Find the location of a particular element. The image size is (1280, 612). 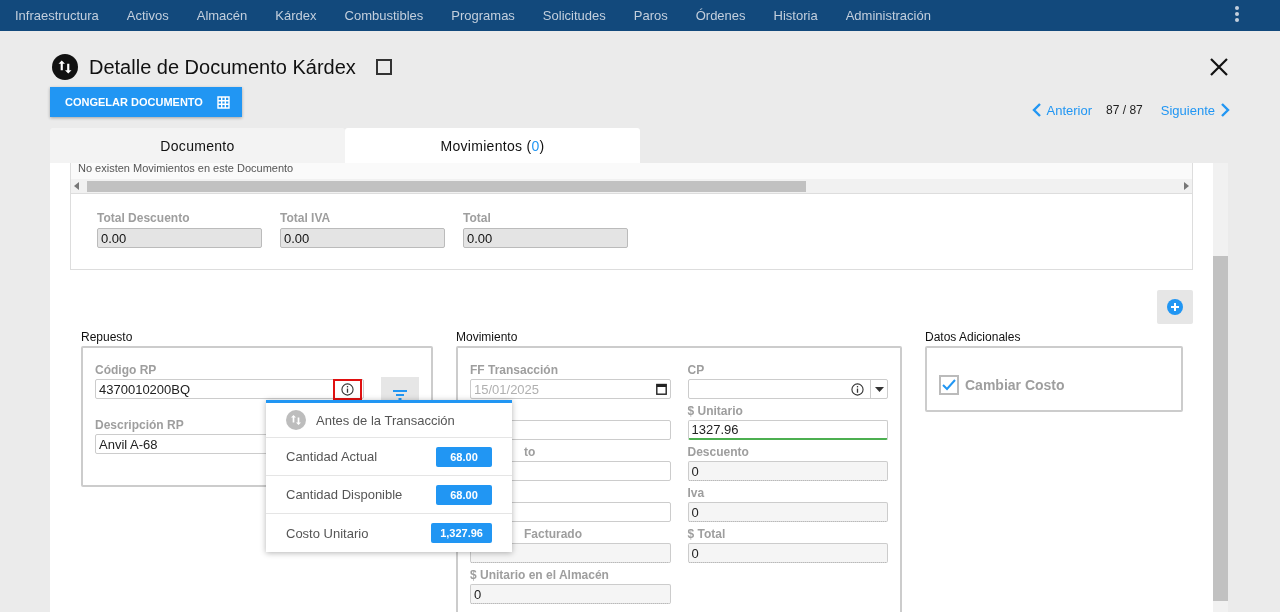

nav-menu-item: Infraestructura is located at coordinates (57, 15).